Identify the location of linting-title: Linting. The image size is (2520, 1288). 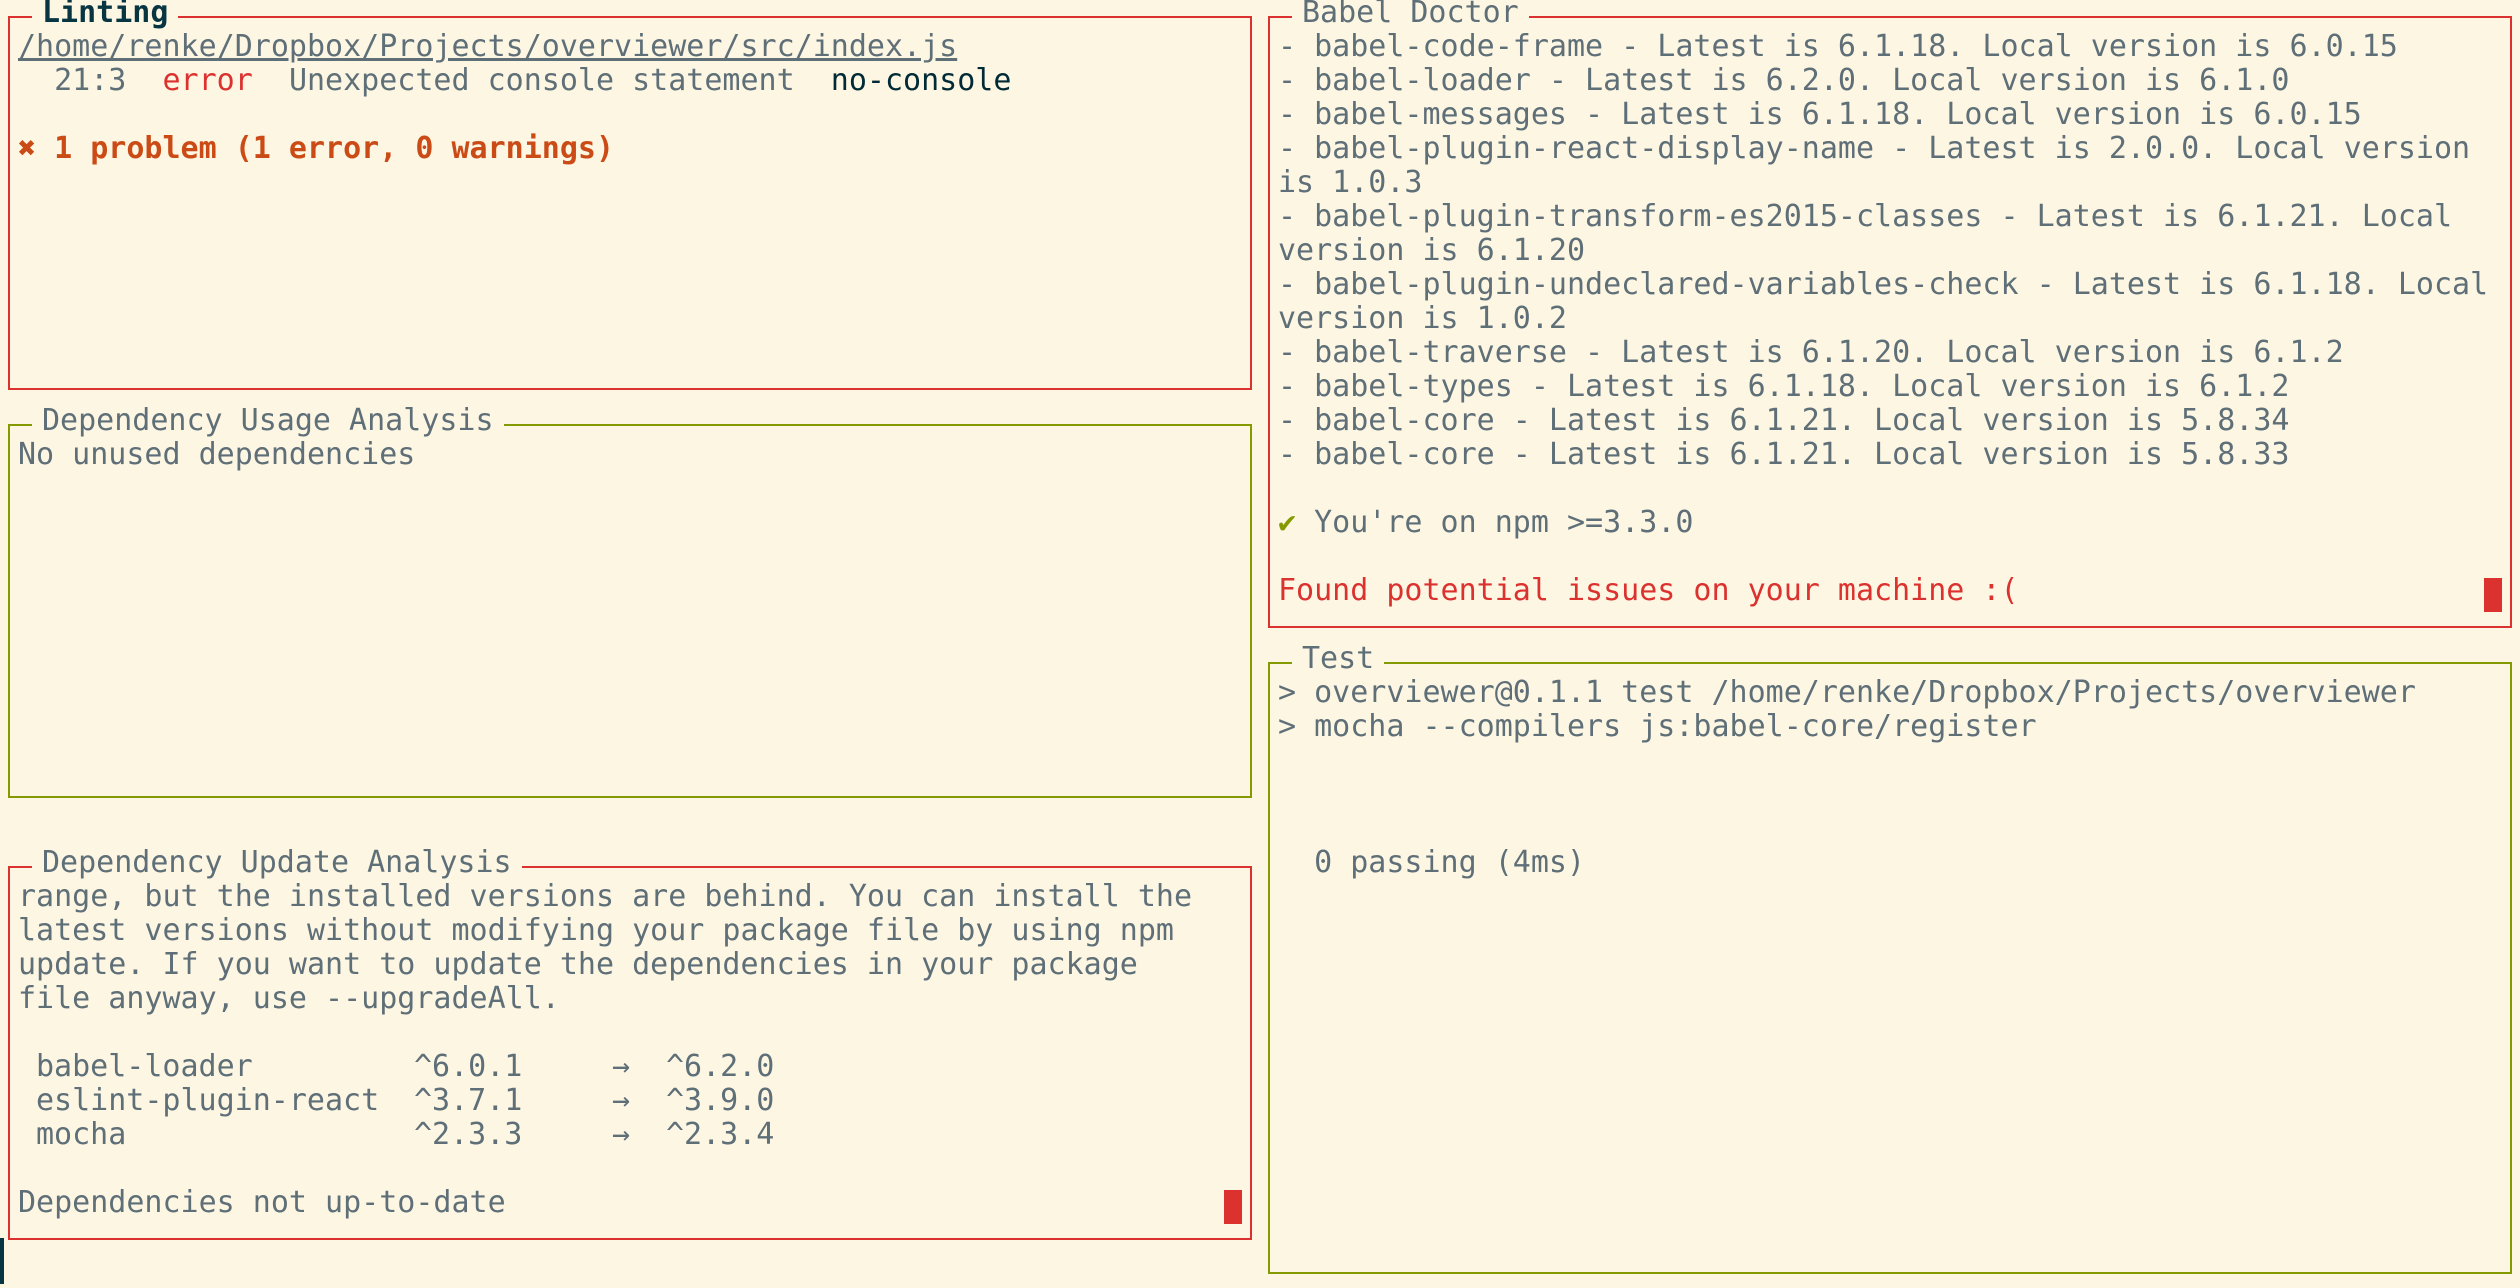
(105, 15).